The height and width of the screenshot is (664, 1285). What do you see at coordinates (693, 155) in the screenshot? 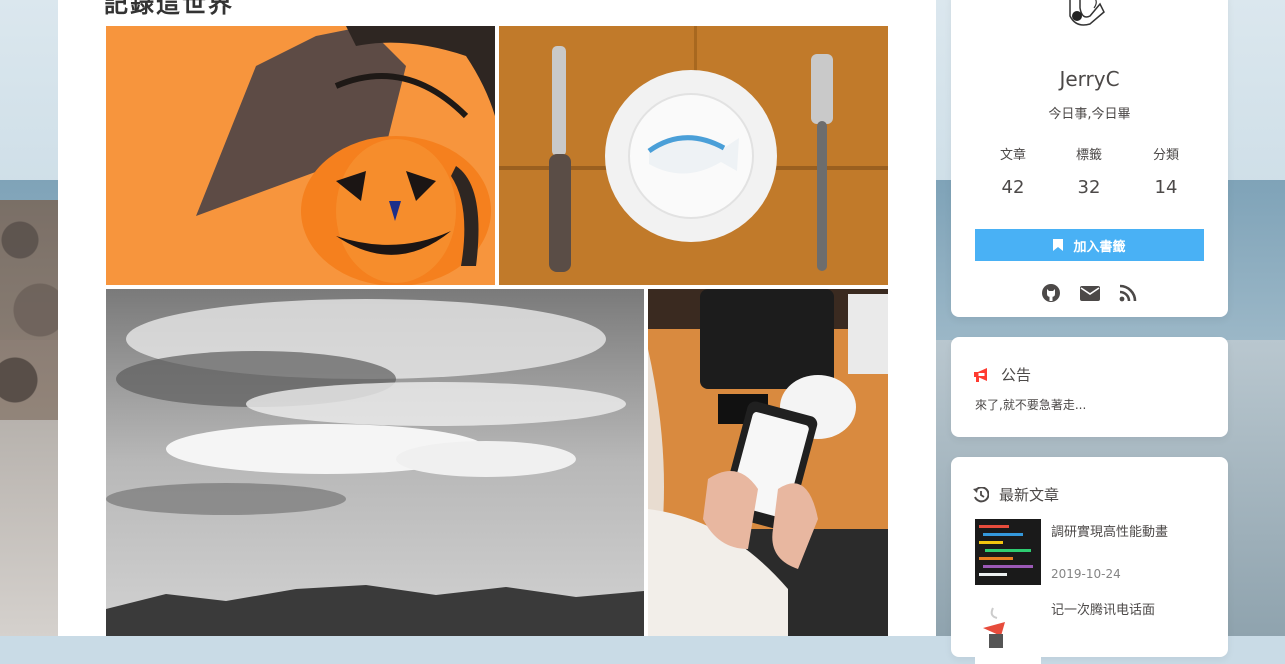
I see `gallery-image-plate` at bounding box center [693, 155].